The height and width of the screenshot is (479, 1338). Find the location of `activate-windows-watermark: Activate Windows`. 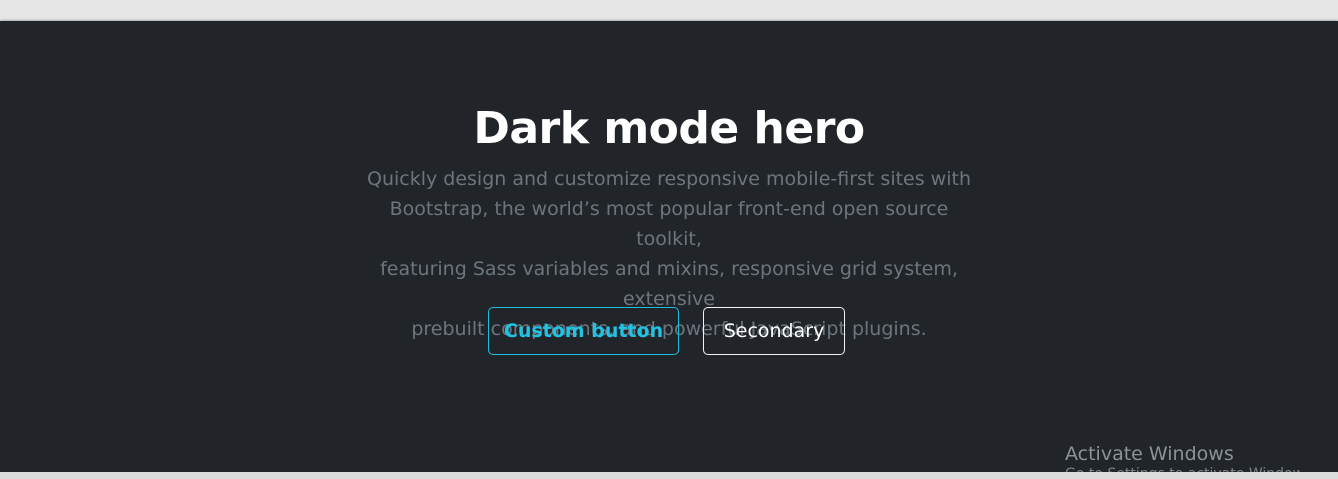

activate-windows-watermark: Activate Windows is located at coordinates (1149, 454).